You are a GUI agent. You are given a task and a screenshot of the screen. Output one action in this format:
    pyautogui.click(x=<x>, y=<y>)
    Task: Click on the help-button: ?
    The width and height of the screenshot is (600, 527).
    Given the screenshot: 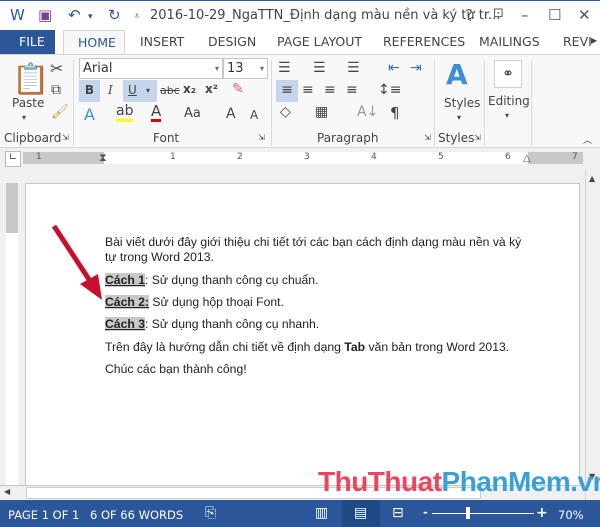 What is the action you would take?
    pyautogui.click(x=469, y=15)
    